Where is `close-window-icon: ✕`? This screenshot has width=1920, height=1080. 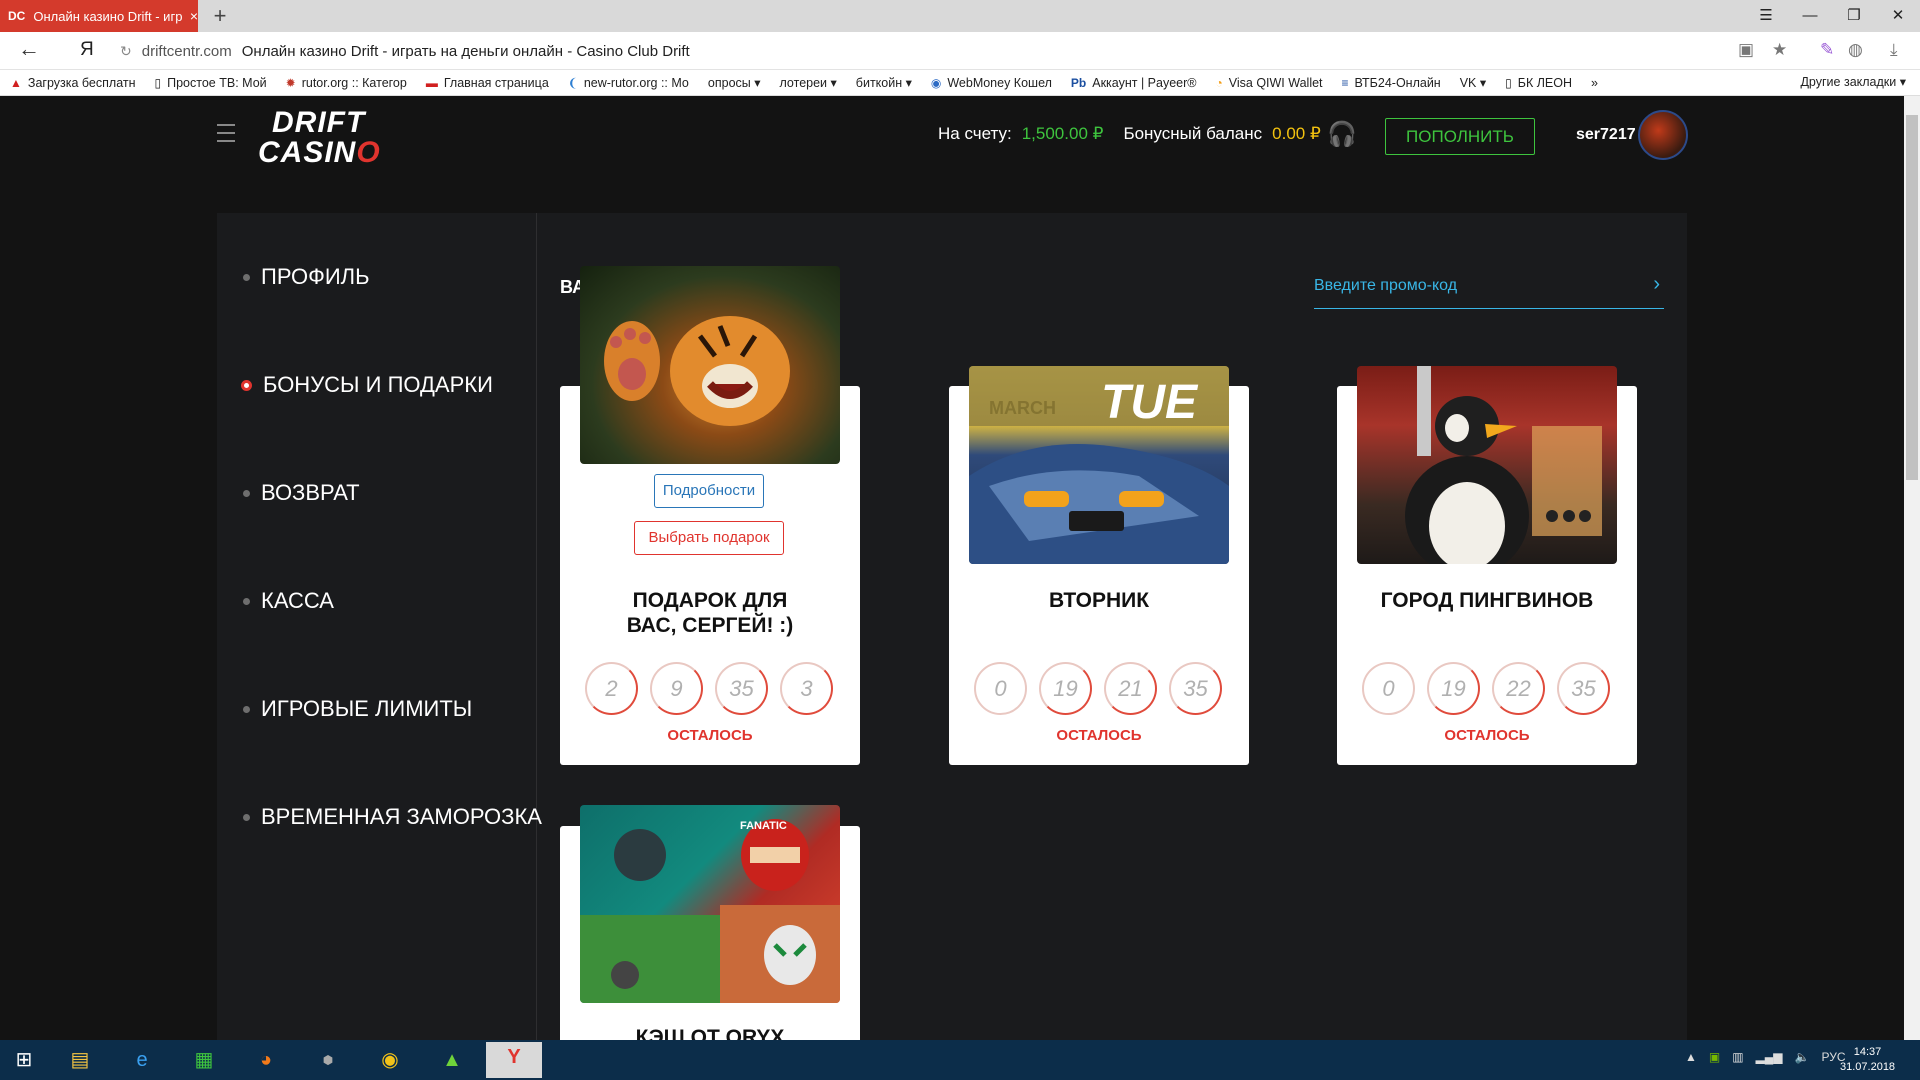
close-window-icon: ✕ is located at coordinates (1898, 16).